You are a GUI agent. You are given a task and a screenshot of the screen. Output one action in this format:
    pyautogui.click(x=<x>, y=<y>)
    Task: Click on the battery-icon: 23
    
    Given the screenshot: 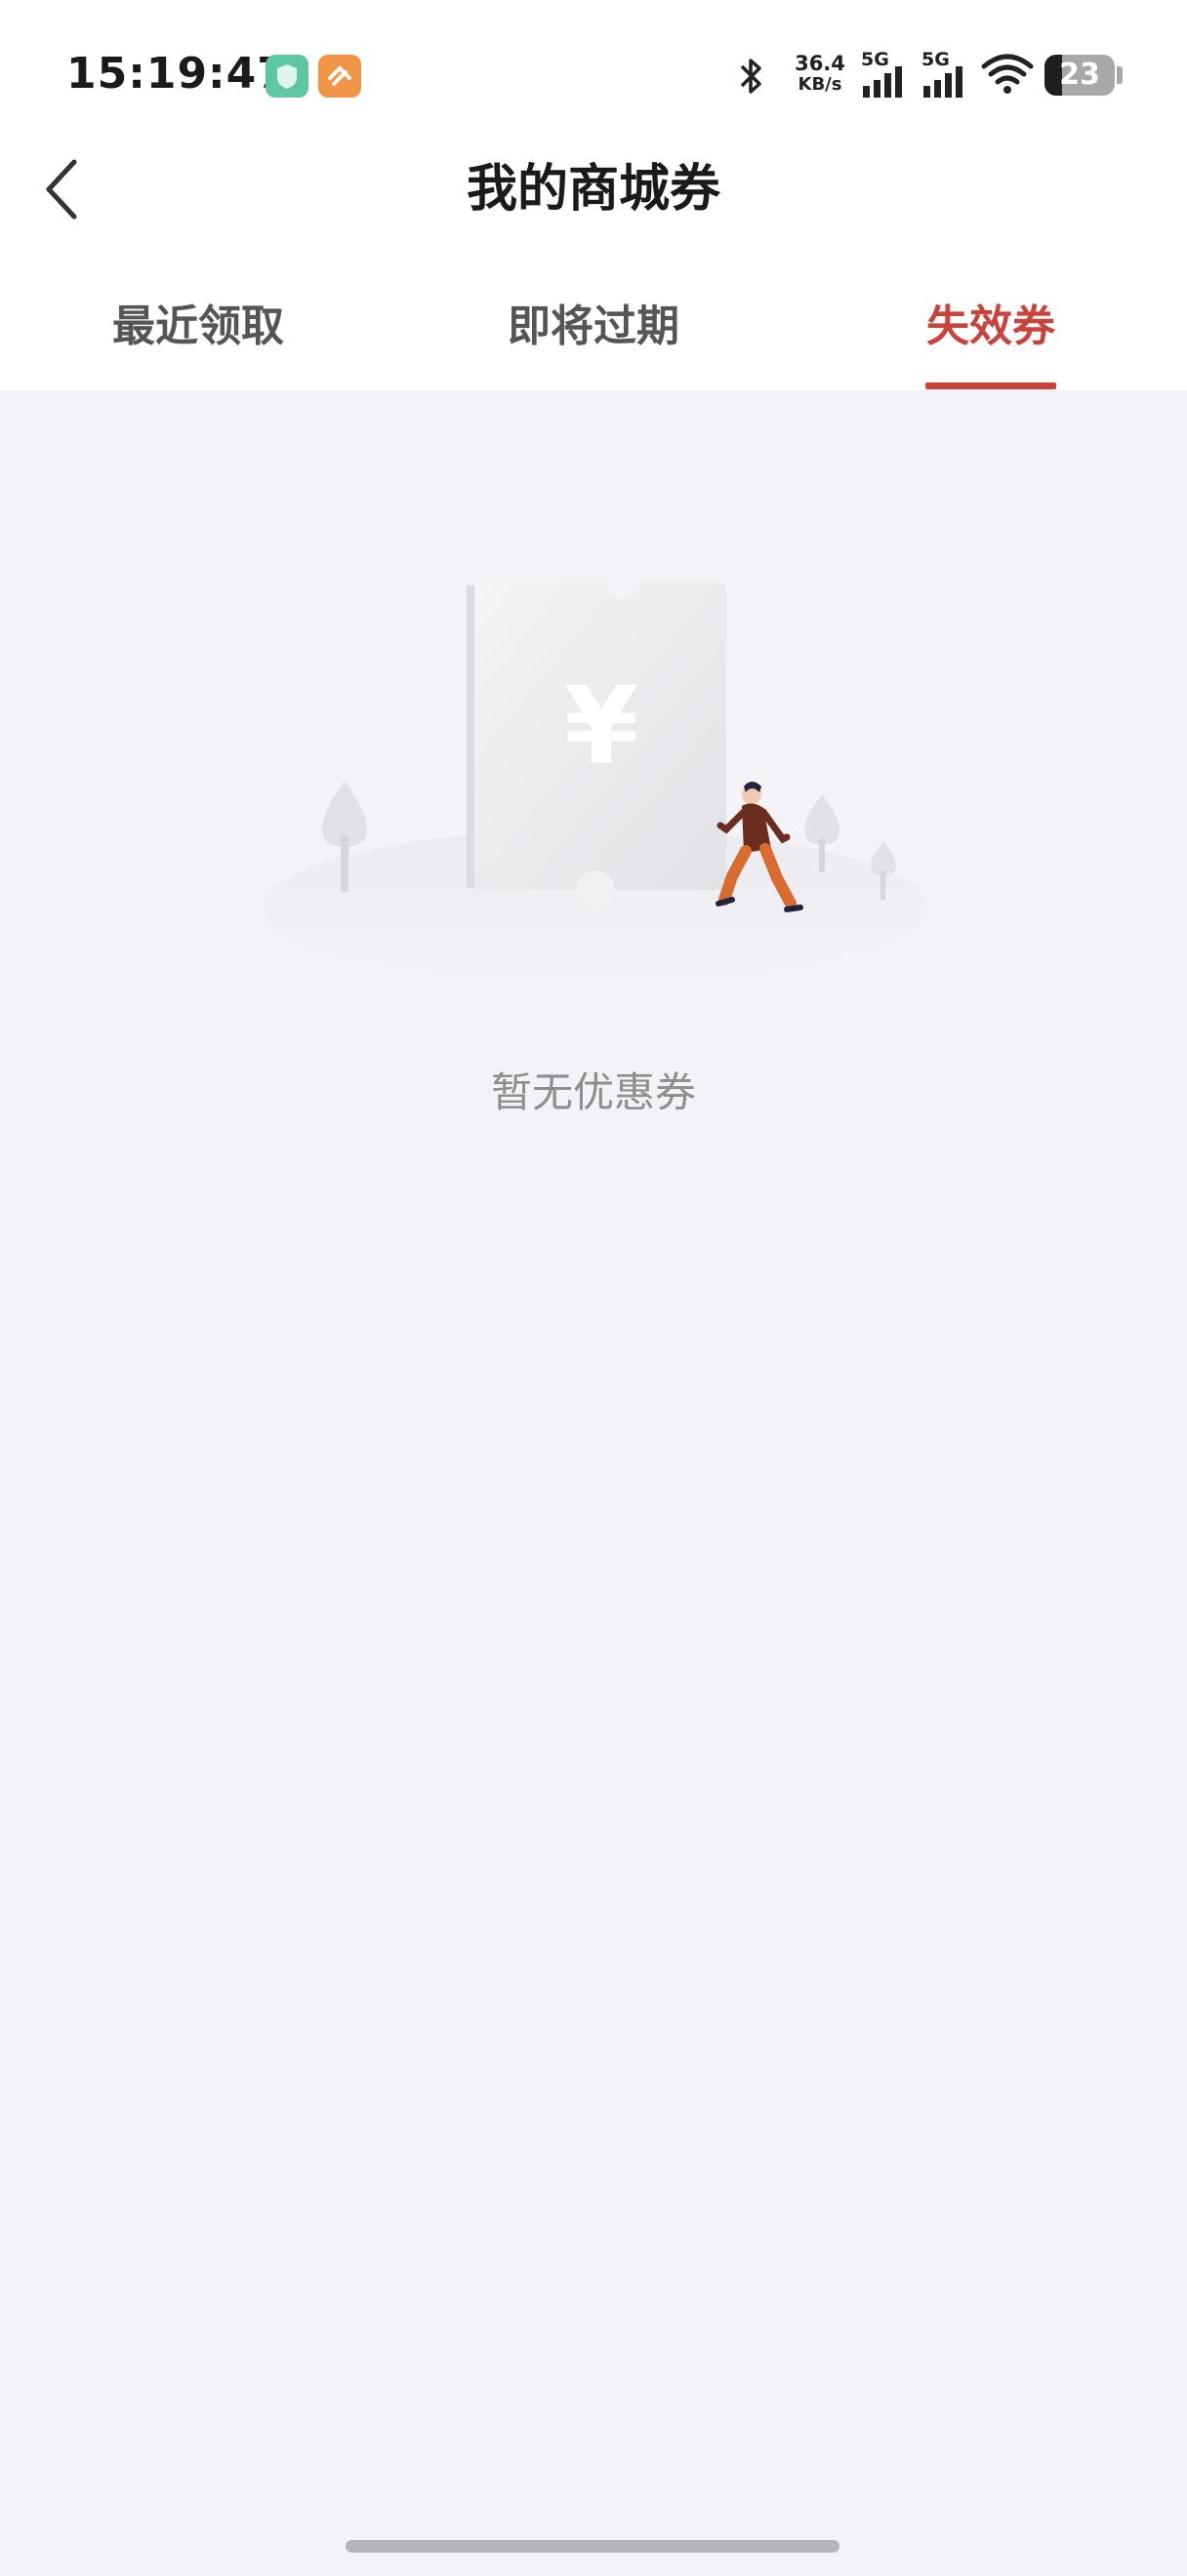 What is the action you would take?
    pyautogui.click(x=1079, y=75)
    